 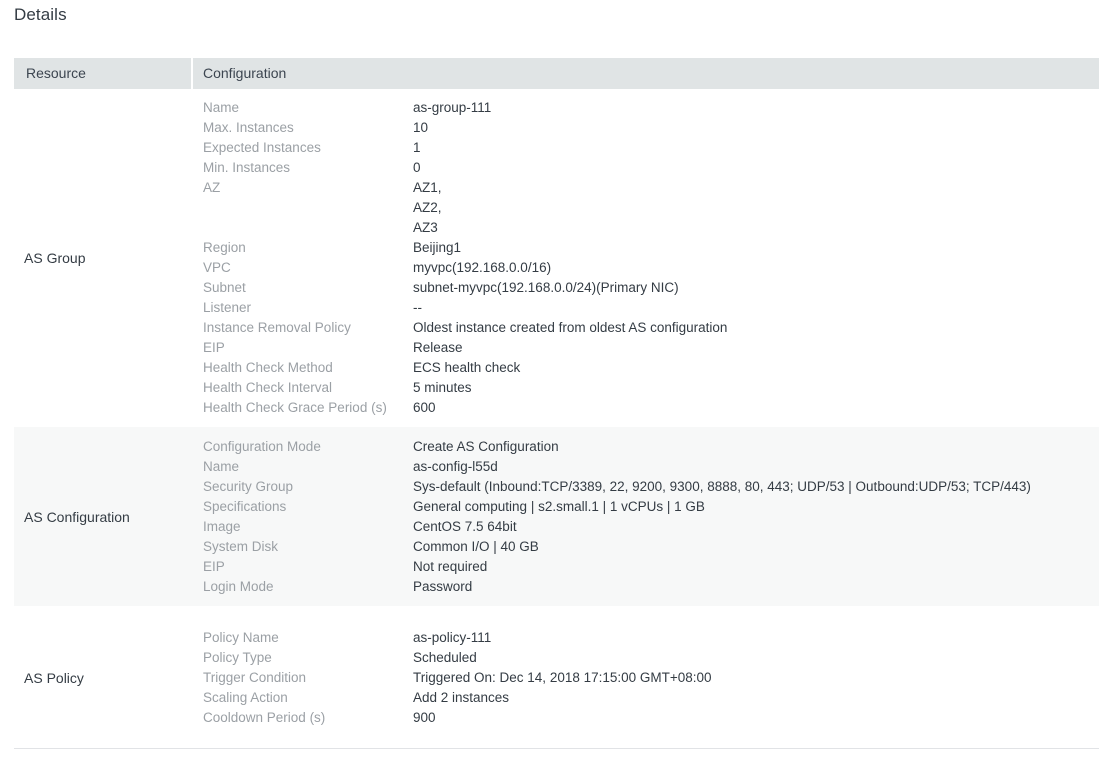 What do you see at coordinates (424, 407) in the screenshot?
I see `property-value: 600` at bounding box center [424, 407].